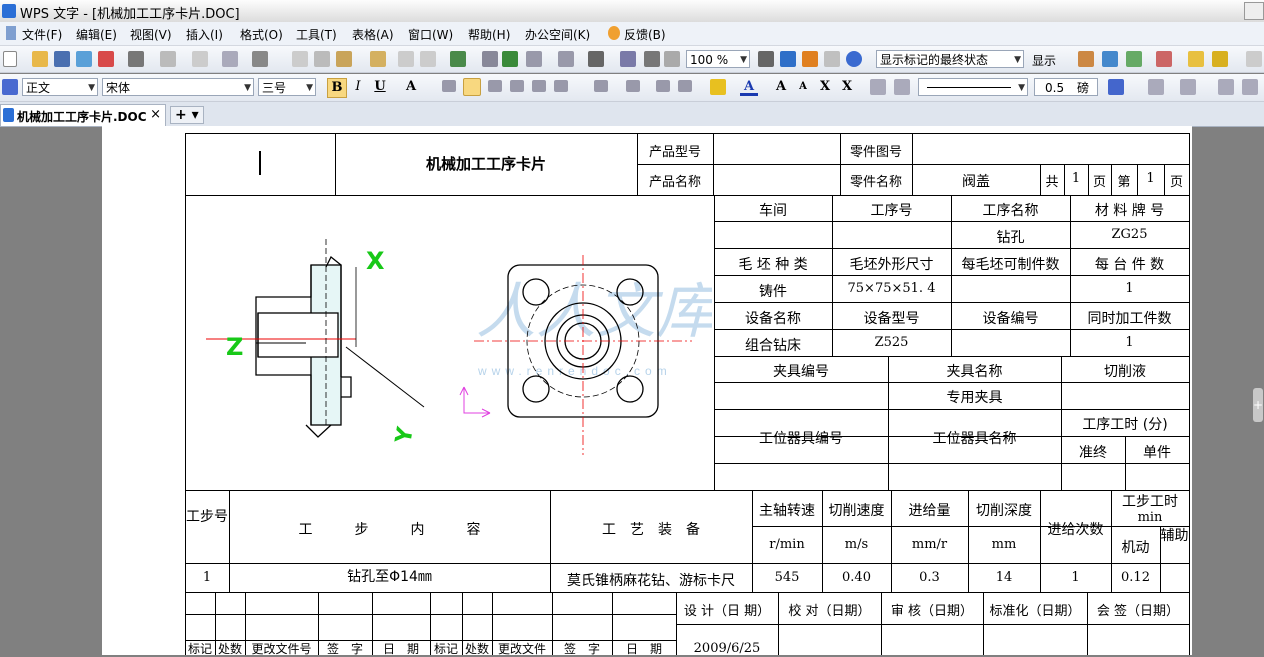  I want to click on zoom-select: 100 % ▼, so click(718, 59).